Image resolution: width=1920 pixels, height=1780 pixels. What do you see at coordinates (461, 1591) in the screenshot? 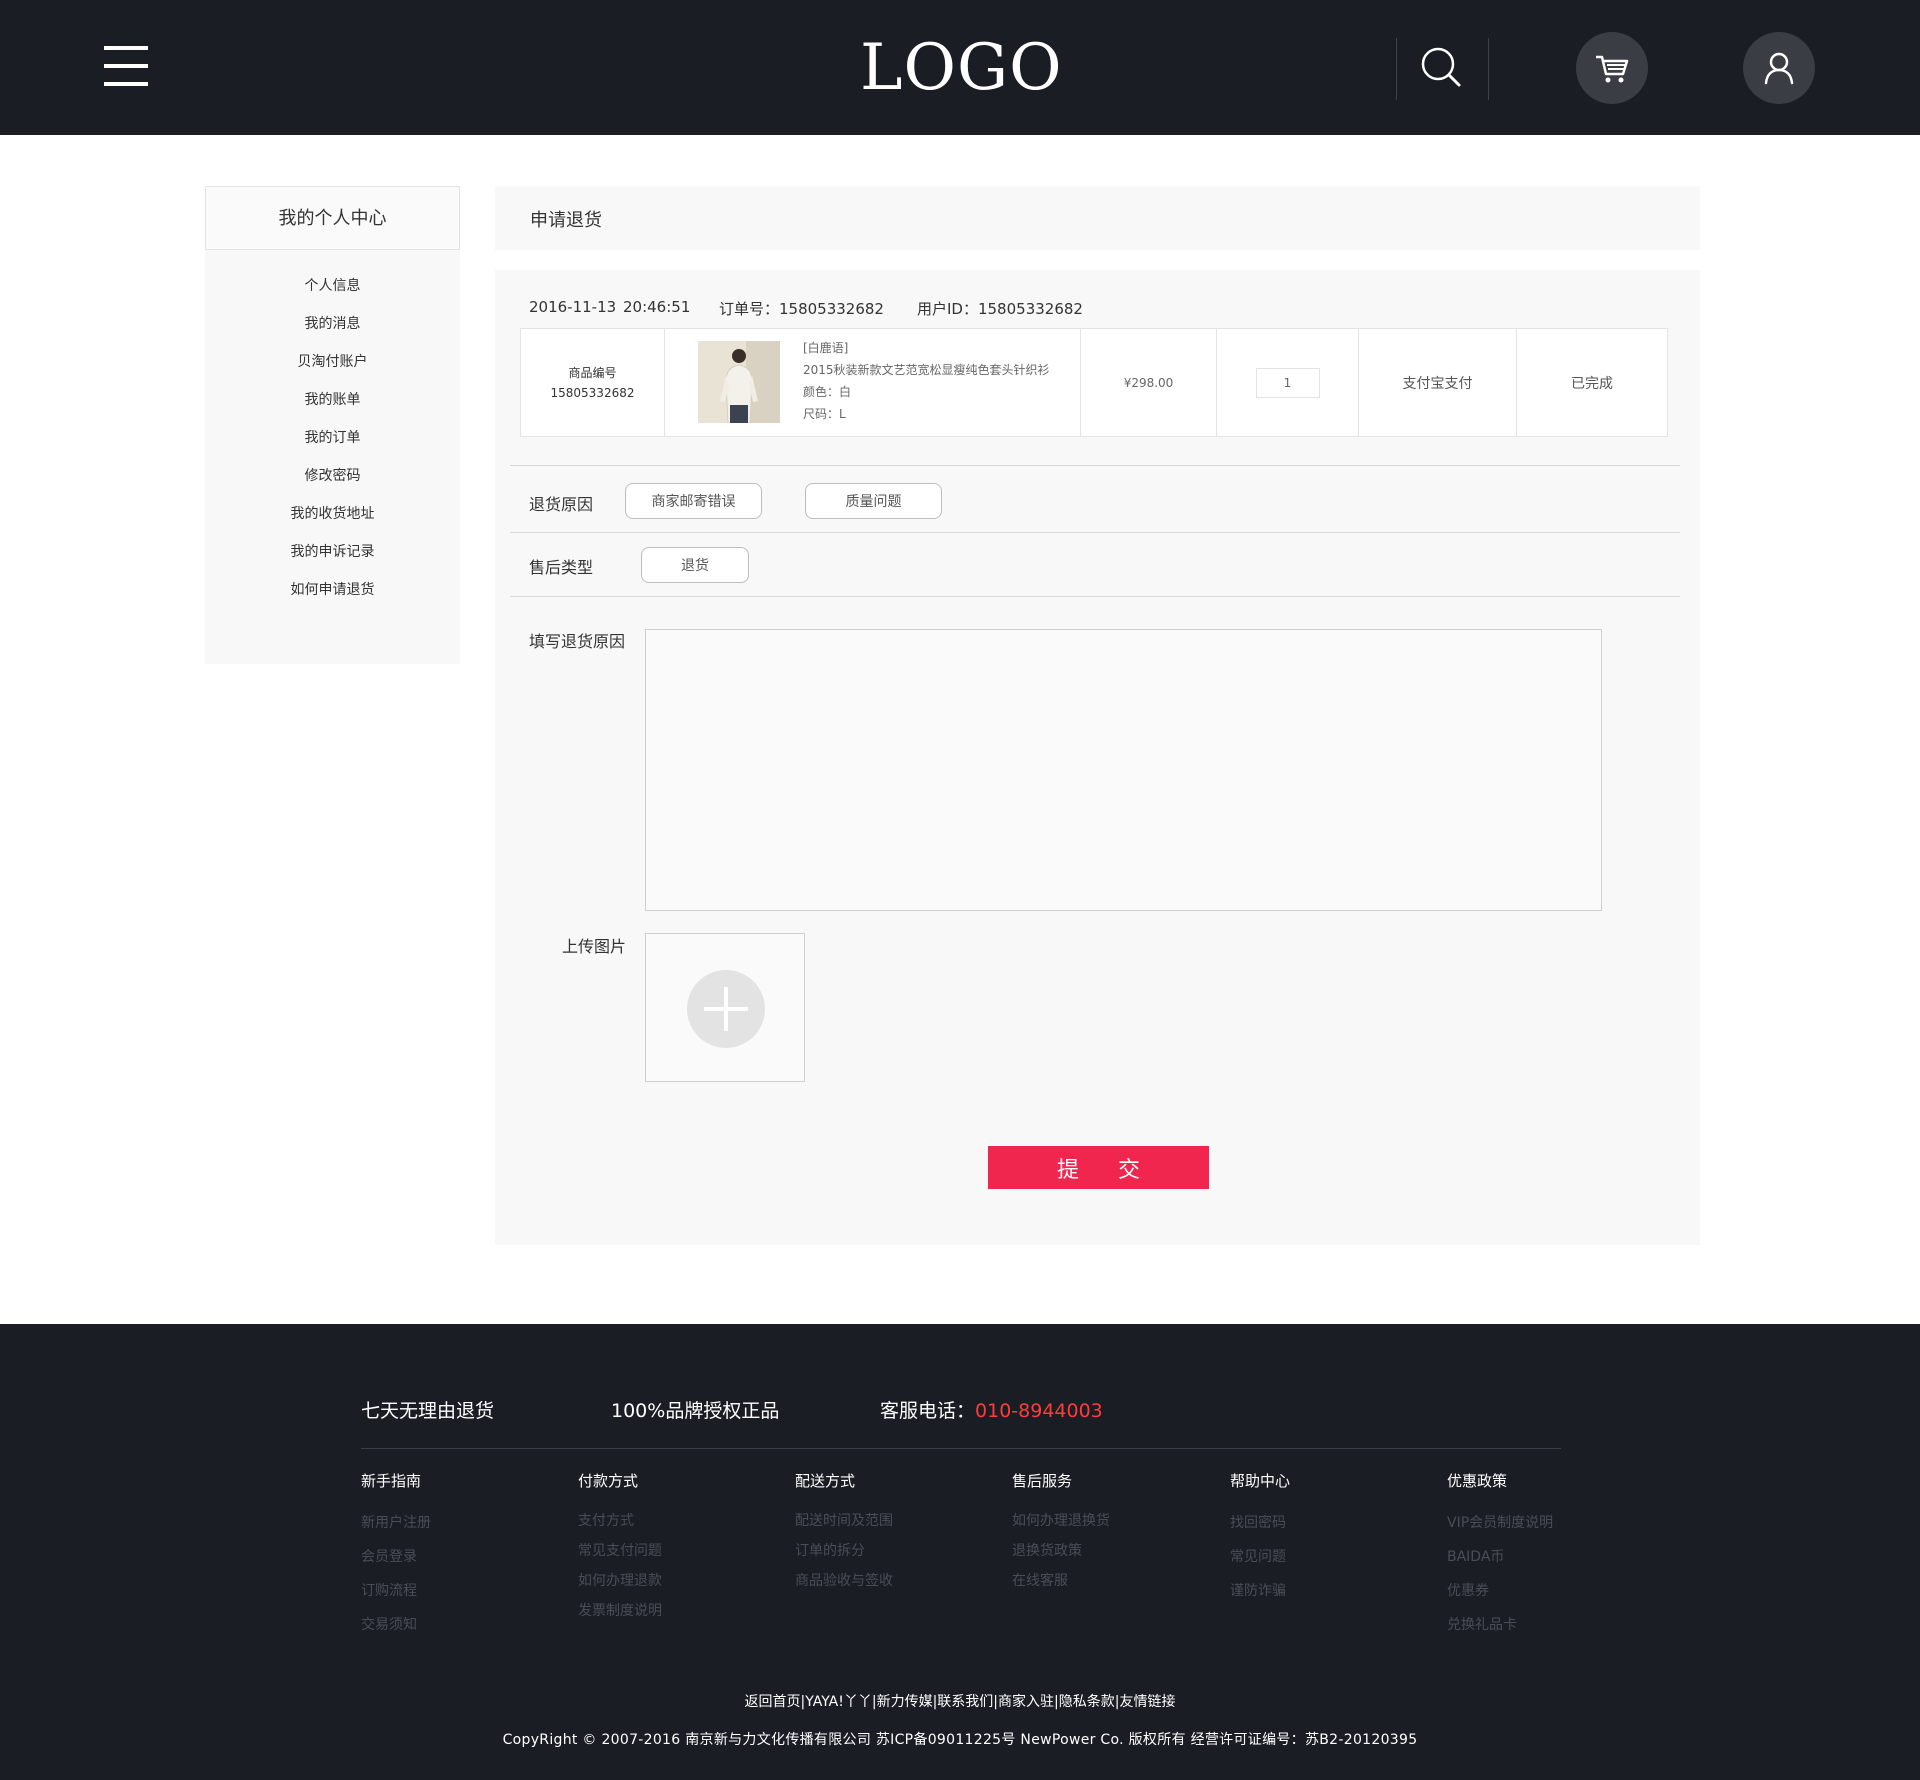
I see `footer-link: 订购流程` at bounding box center [461, 1591].